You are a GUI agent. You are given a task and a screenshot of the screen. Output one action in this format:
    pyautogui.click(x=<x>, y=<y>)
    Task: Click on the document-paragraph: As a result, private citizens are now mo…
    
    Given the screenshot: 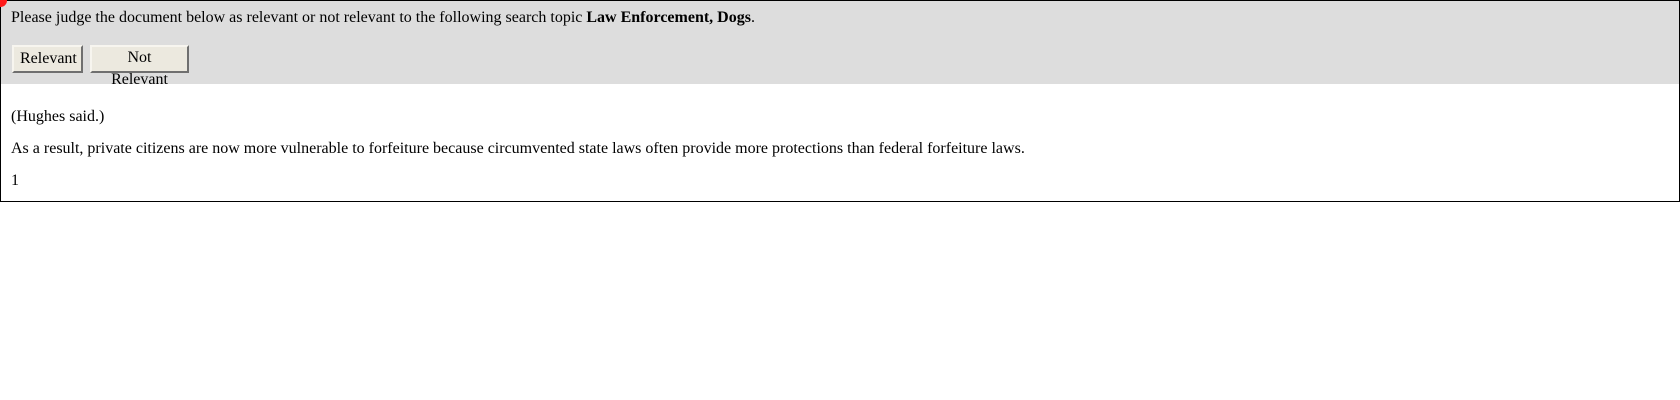 What is the action you would take?
    pyautogui.click(x=518, y=148)
    